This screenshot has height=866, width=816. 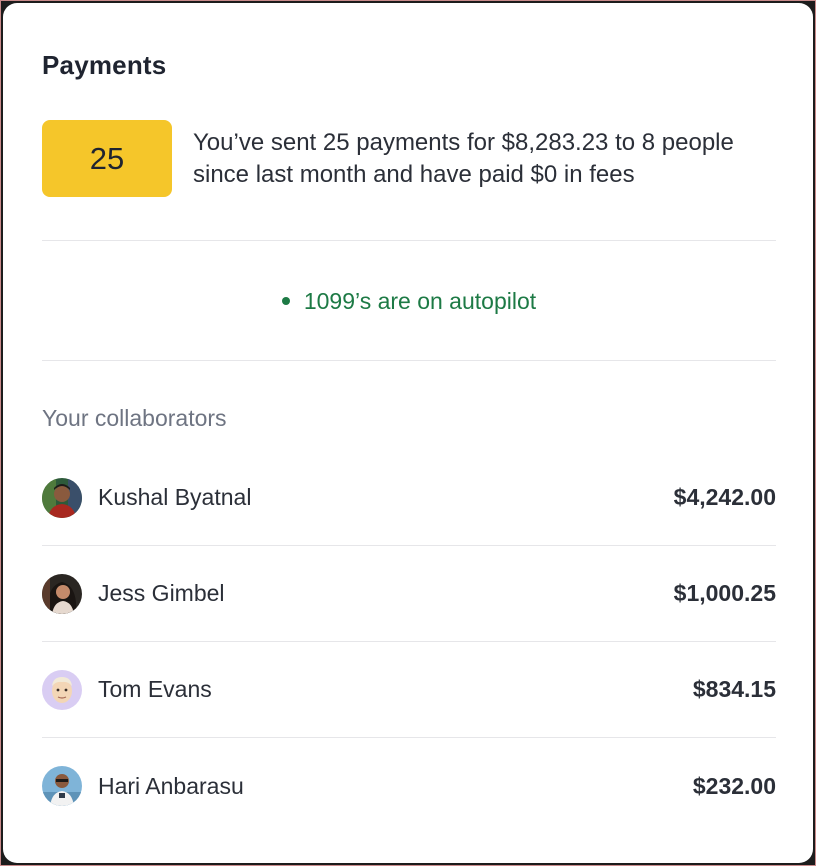 What do you see at coordinates (175, 497) in the screenshot?
I see `collaborator-name: Kushal Byatnal` at bounding box center [175, 497].